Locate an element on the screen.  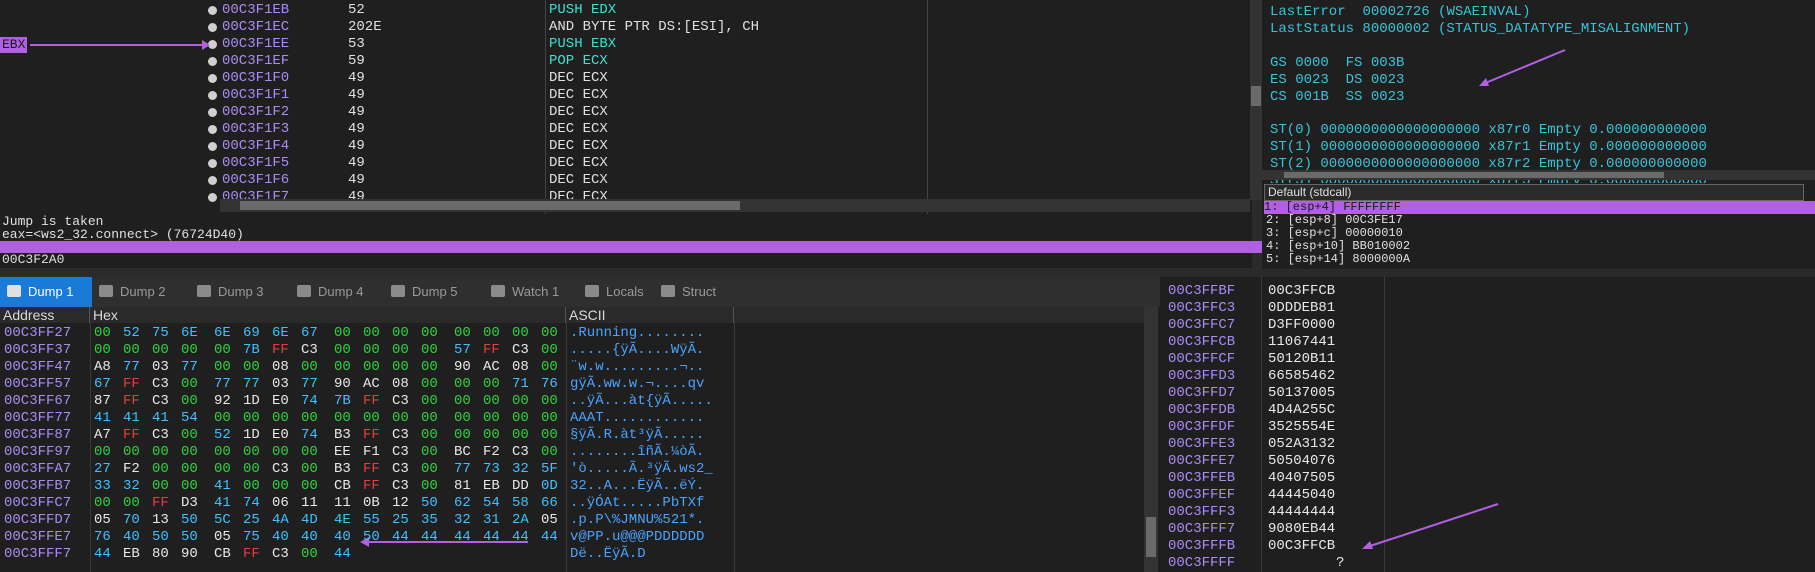
hex-byte: BC is located at coordinates (462, 452).